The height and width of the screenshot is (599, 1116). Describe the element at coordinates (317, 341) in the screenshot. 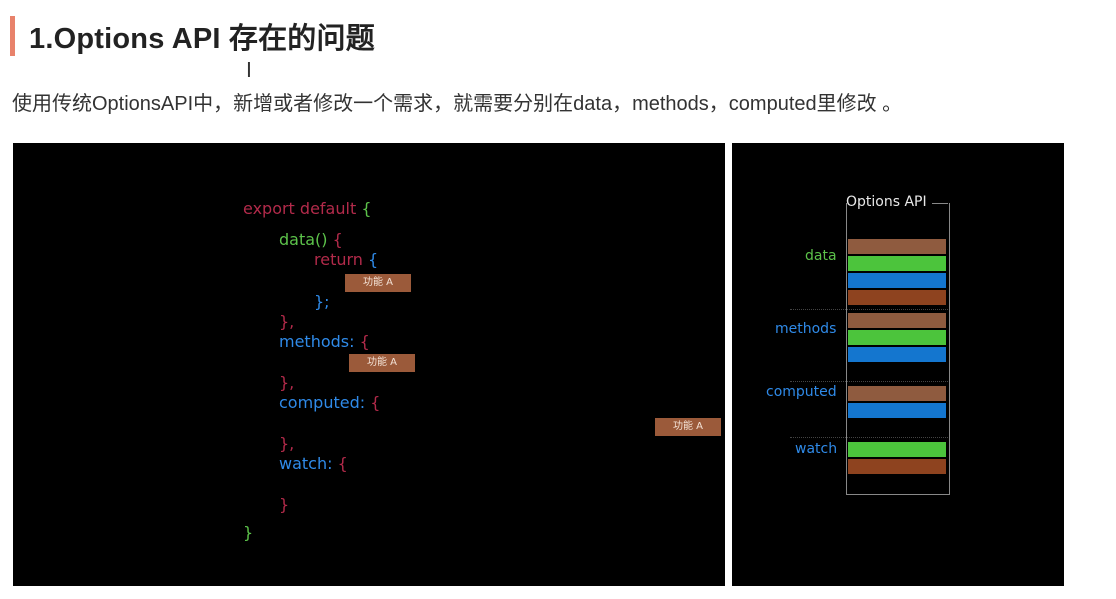

I see `code-methods-key: methods:` at that location.